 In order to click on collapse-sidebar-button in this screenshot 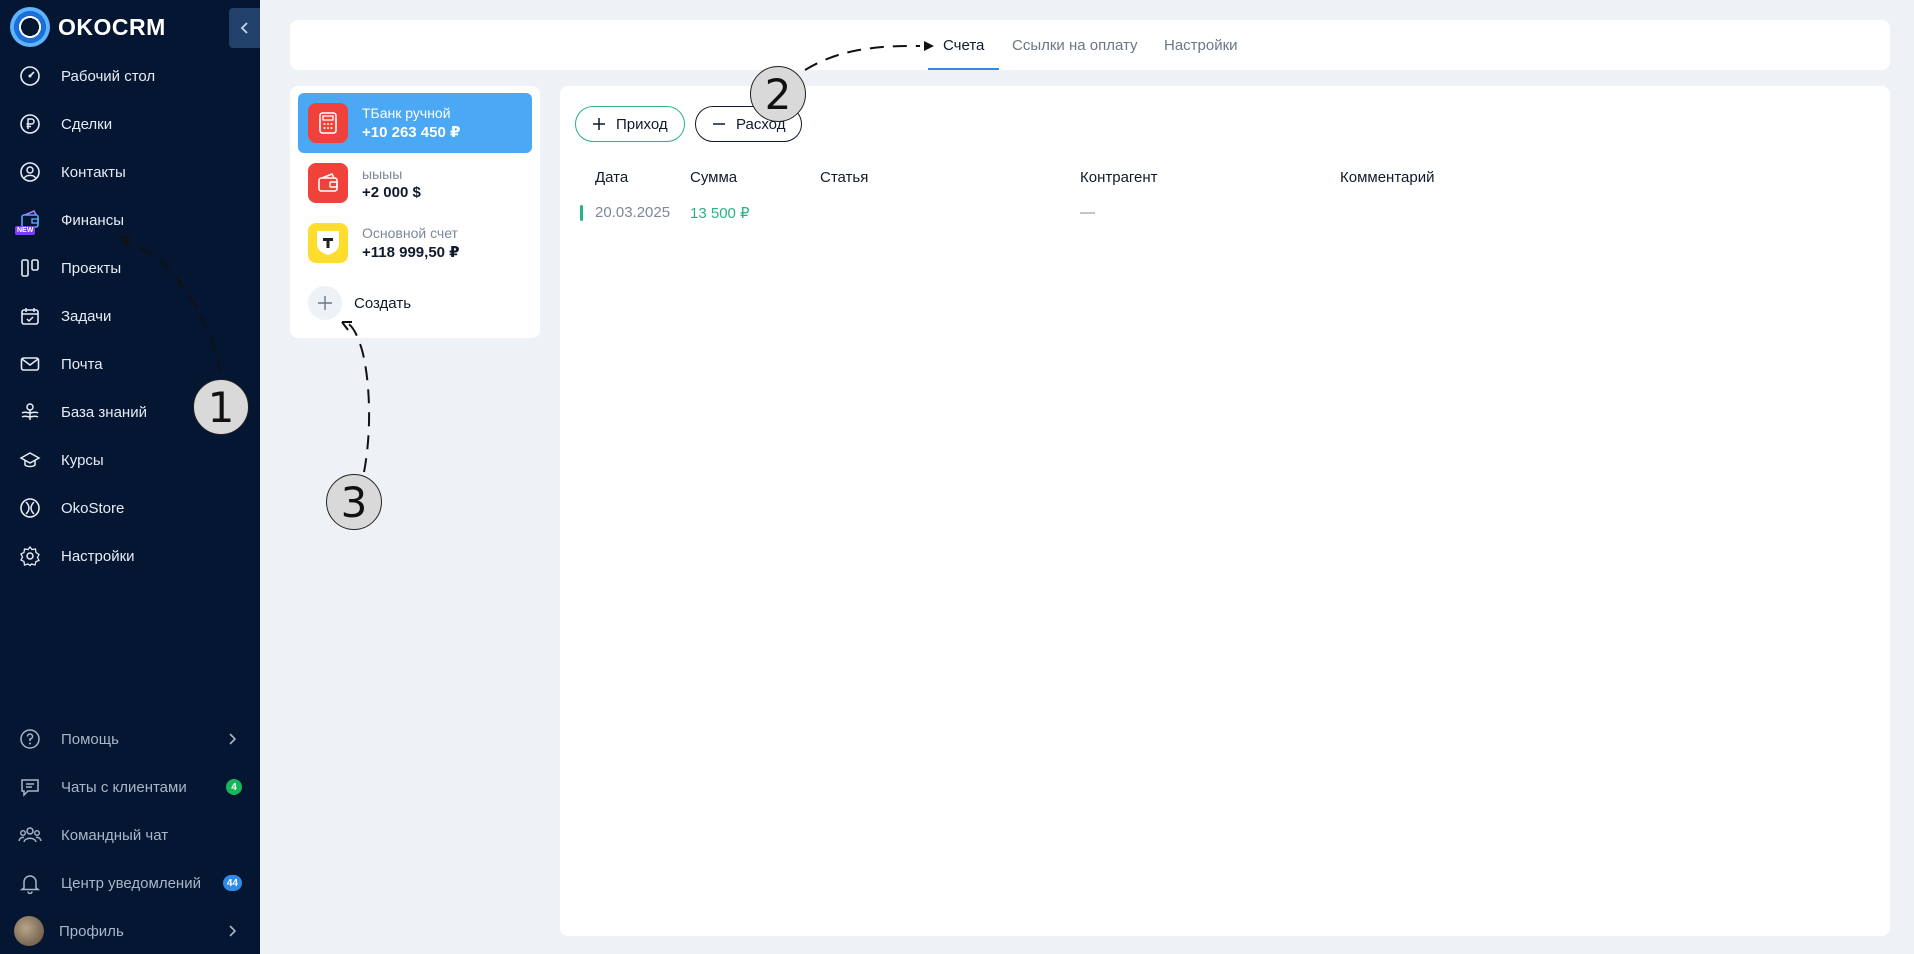, I will do `click(244, 28)`.